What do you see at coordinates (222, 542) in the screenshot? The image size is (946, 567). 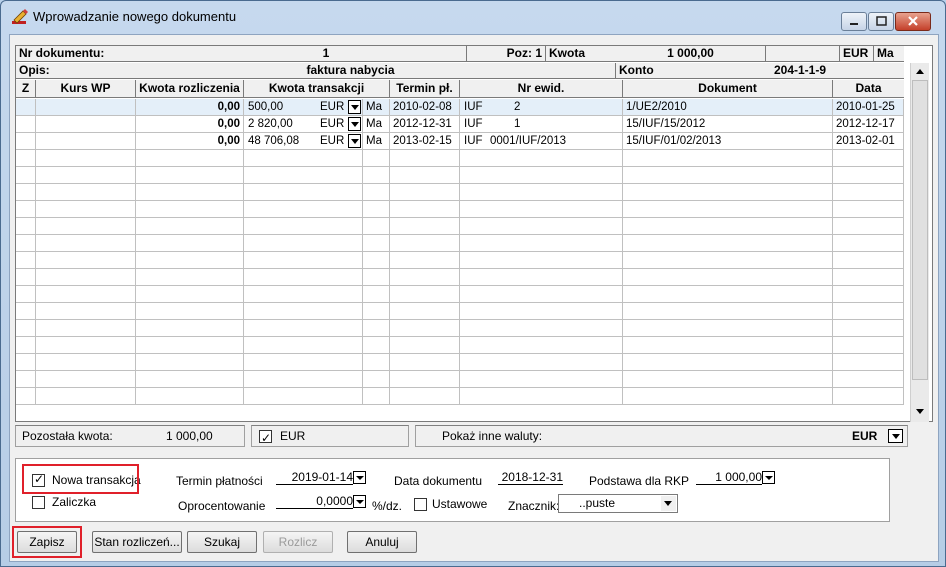 I see `szukaj-button: Szukaj` at bounding box center [222, 542].